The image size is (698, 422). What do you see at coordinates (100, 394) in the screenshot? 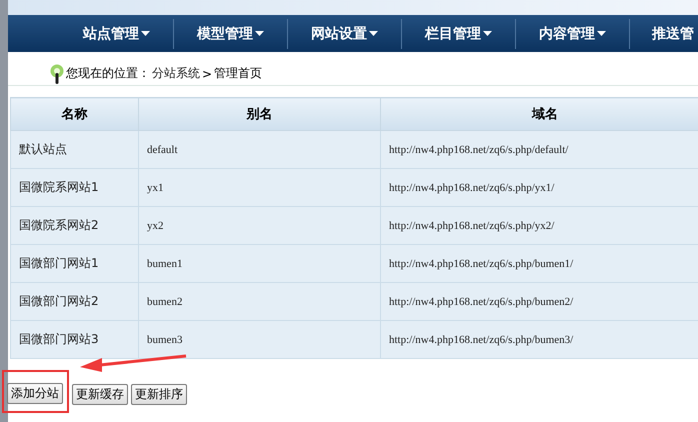
I see `action-button: 更新缓存` at bounding box center [100, 394].